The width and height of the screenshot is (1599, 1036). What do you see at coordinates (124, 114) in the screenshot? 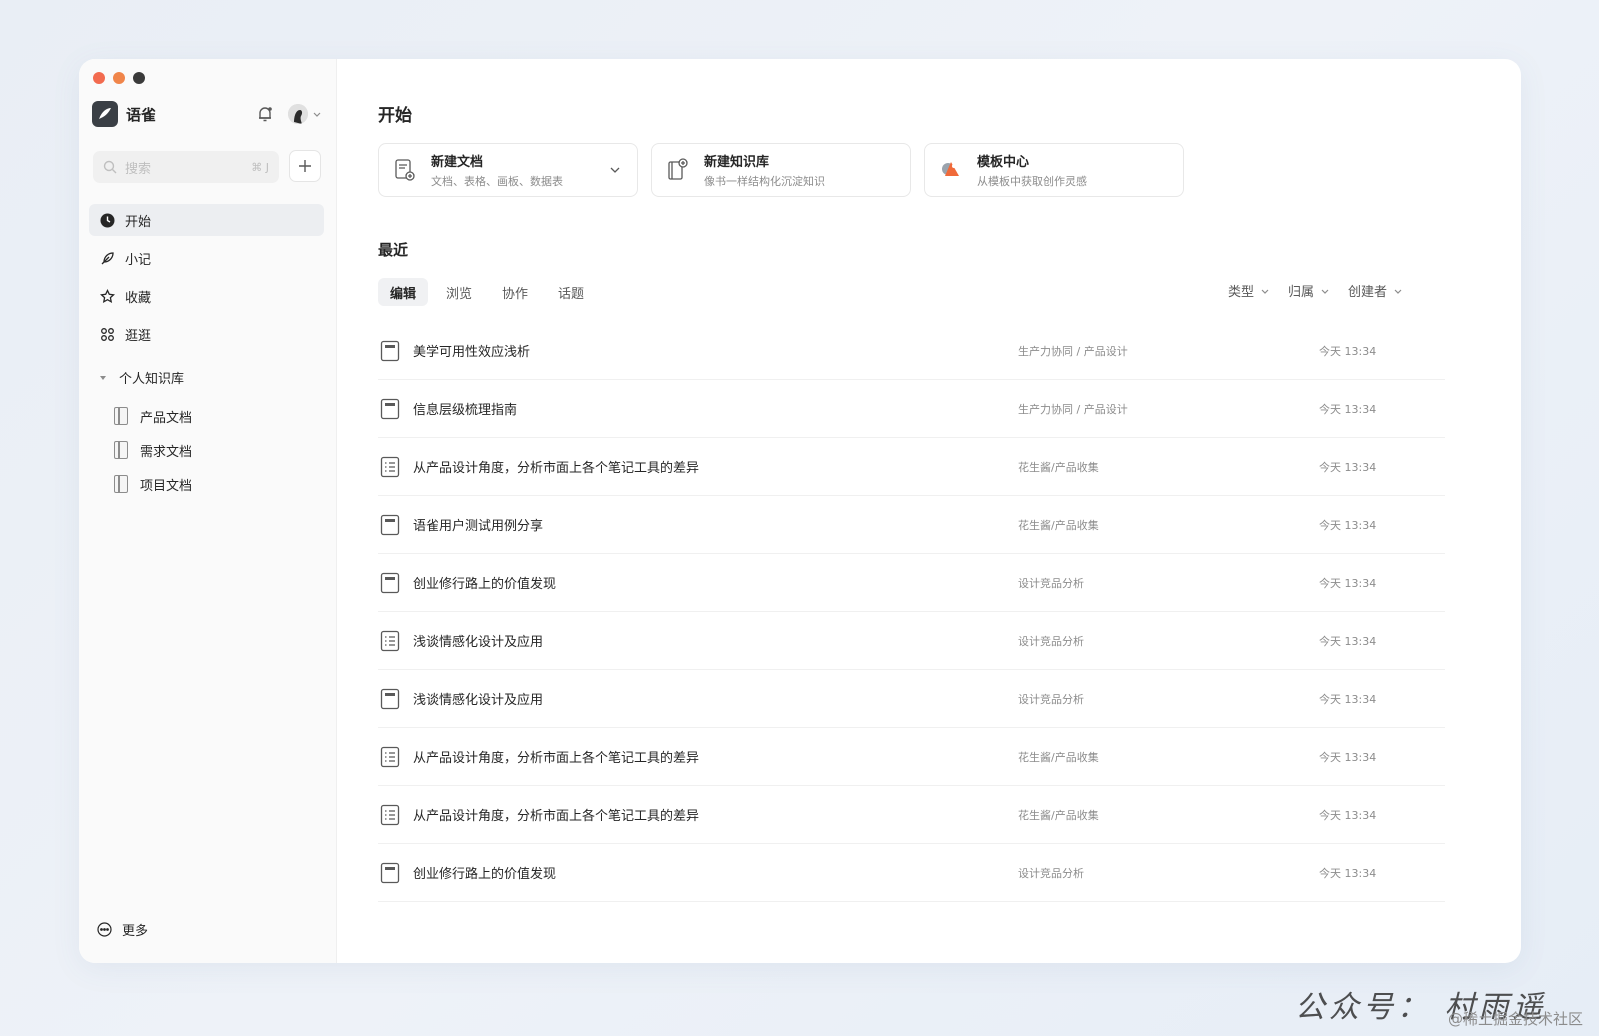
I see `brand: 语雀` at bounding box center [124, 114].